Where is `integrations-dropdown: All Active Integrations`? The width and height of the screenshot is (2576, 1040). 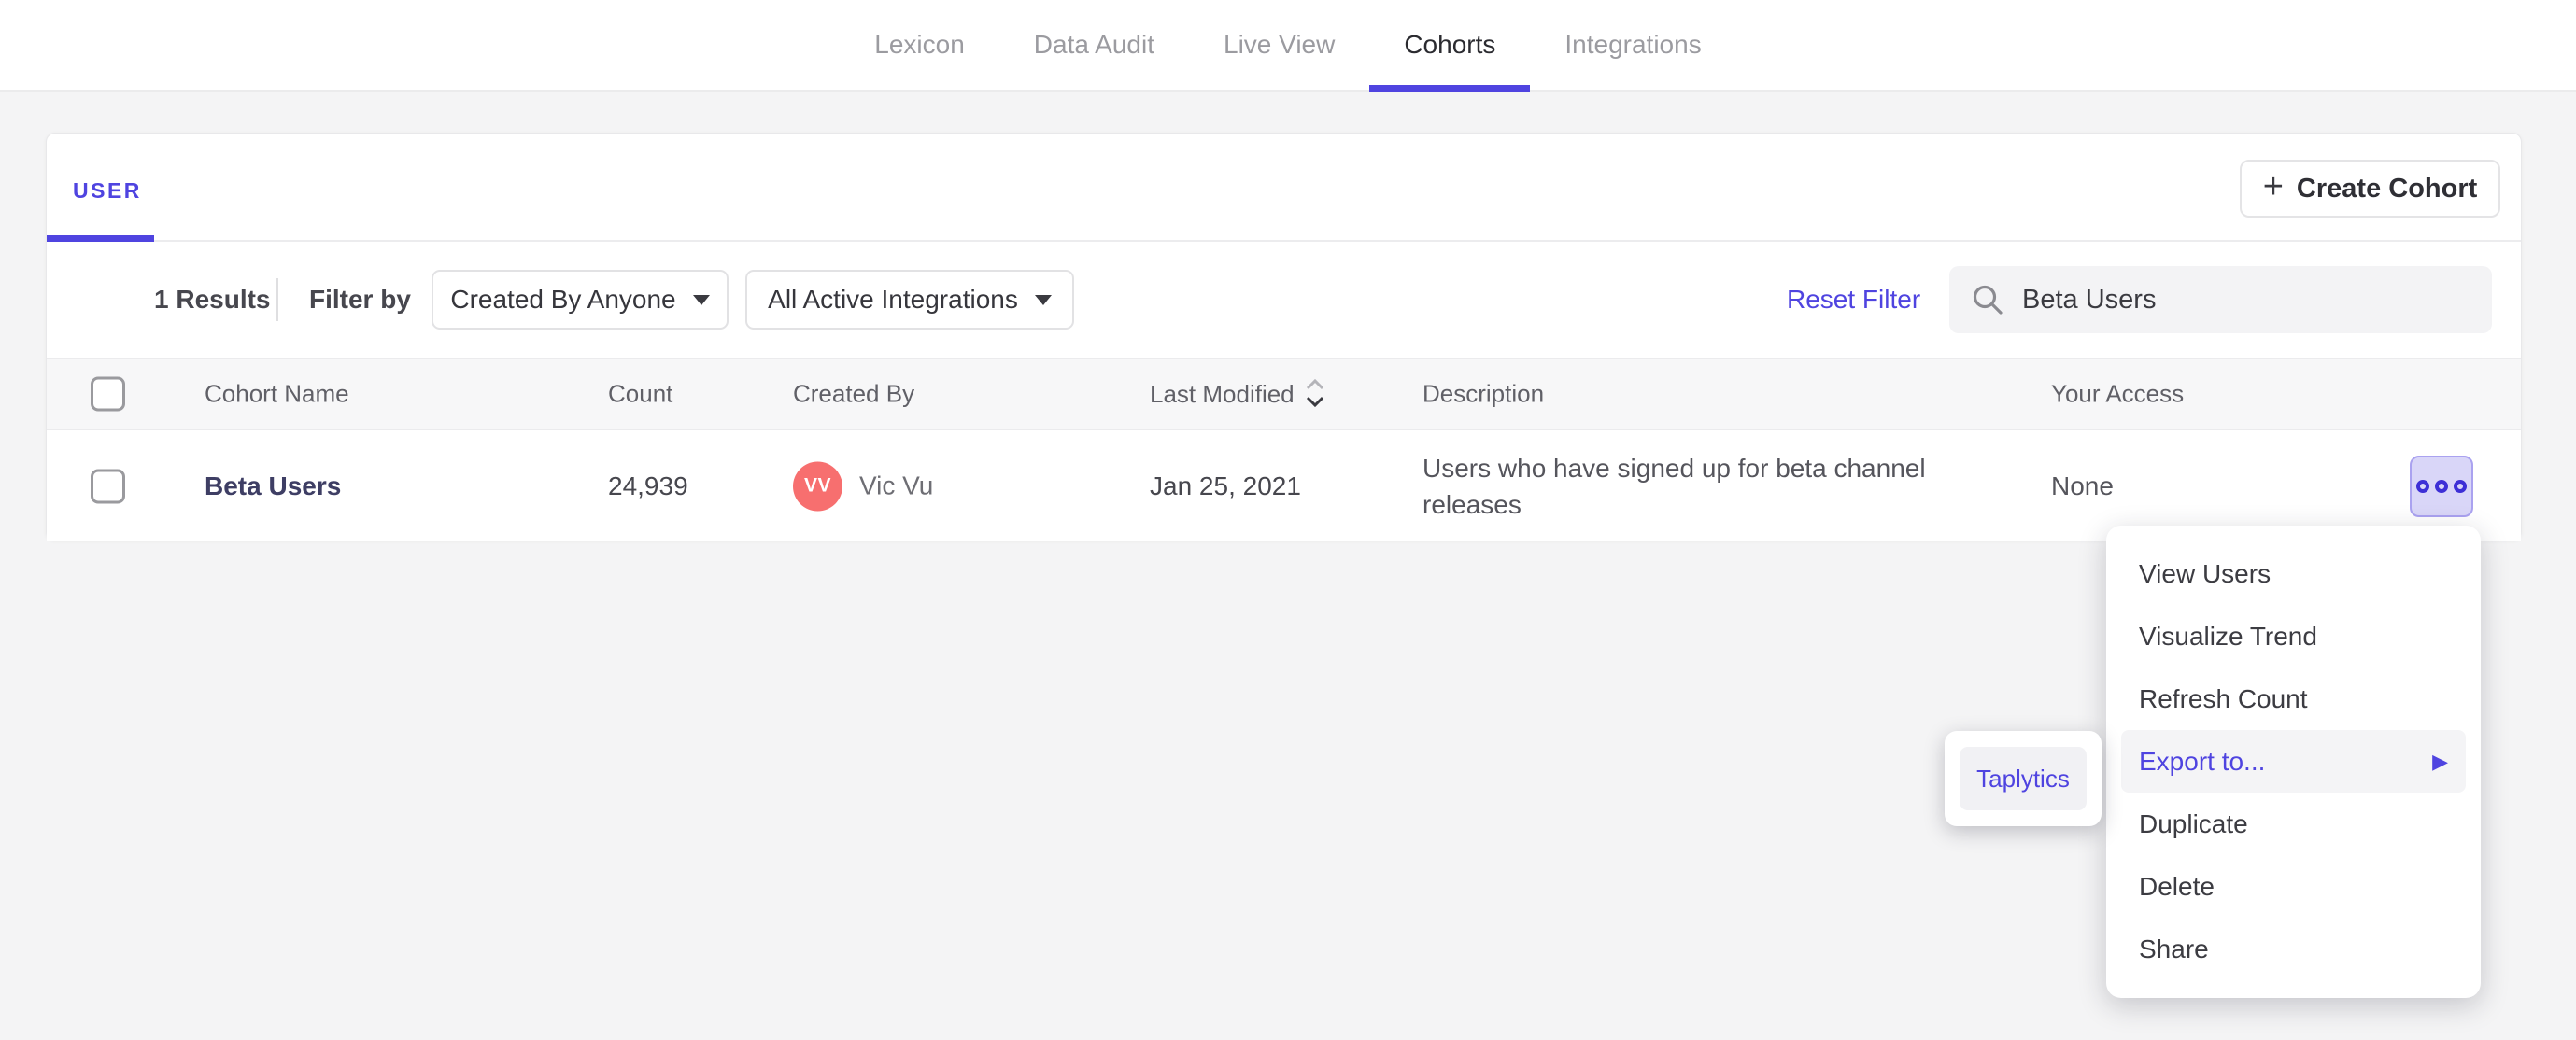 integrations-dropdown: All Active Integrations is located at coordinates (909, 300).